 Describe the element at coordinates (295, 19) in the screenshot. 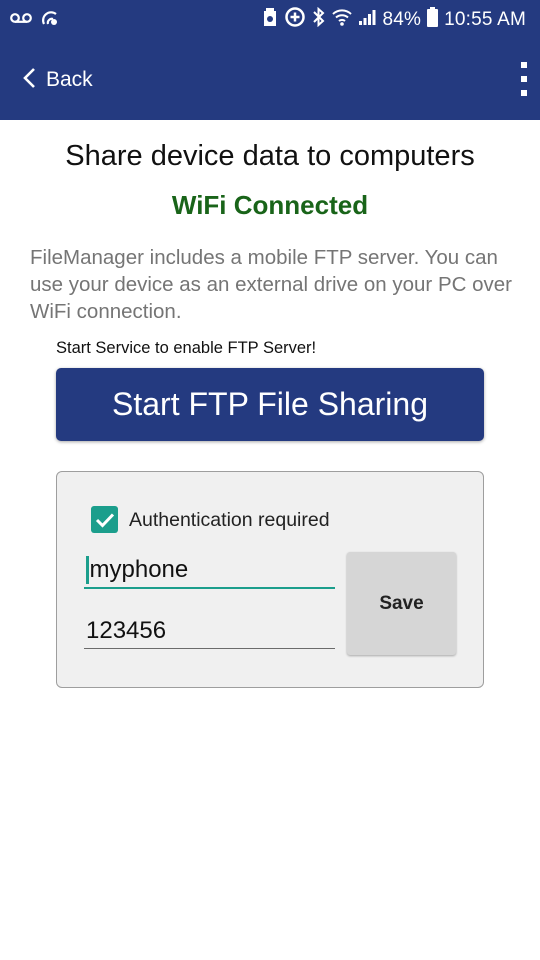

I see `data-saver-icon` at that location.